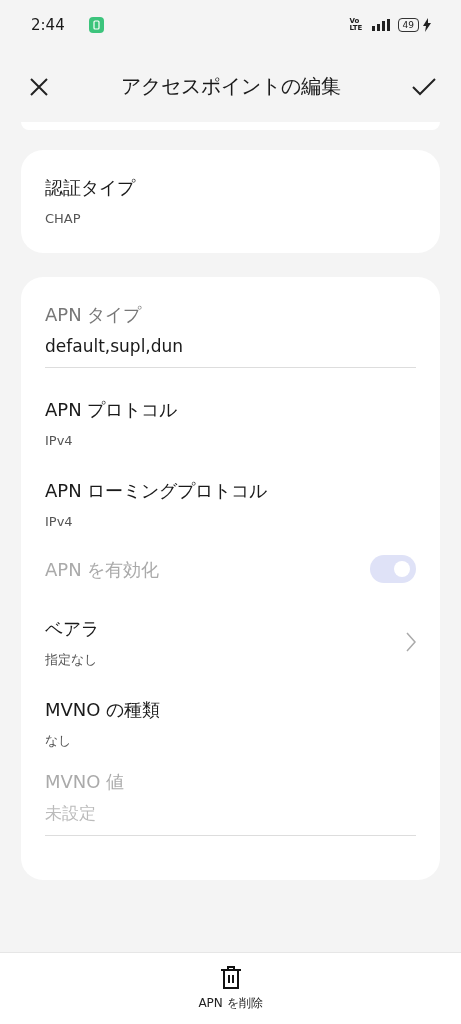 This screenshot has height=1024, width=461. I want to click on battery-level: 49, so click(408, 25).